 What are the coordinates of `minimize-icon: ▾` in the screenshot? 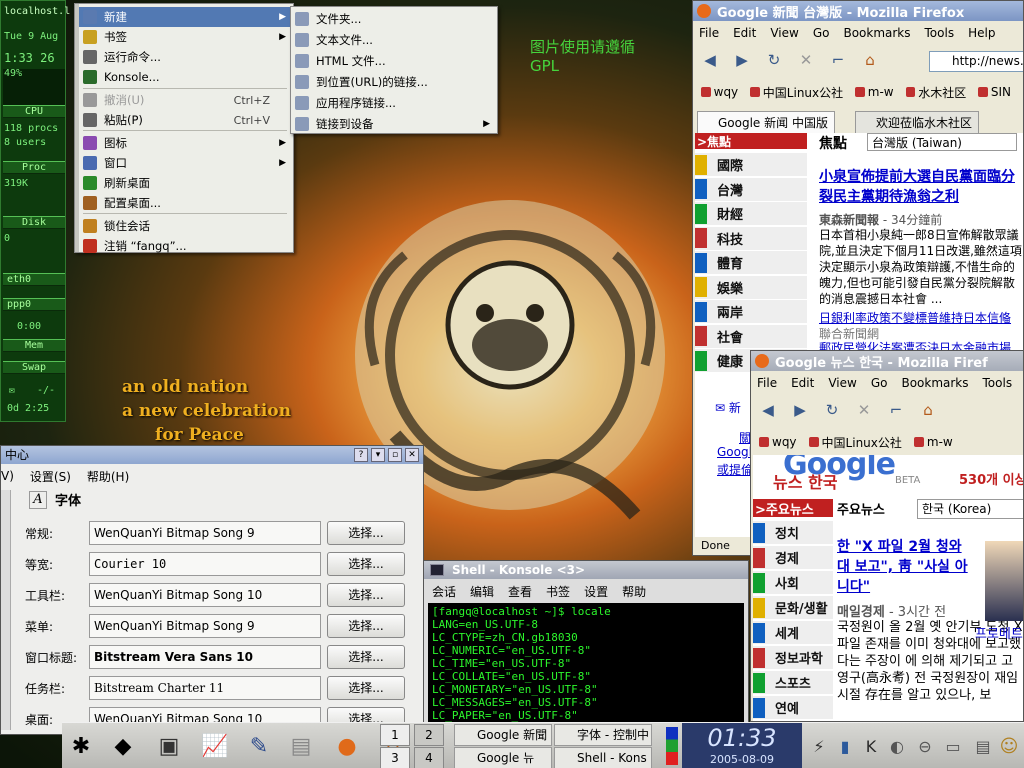 It's located at (378, 455).